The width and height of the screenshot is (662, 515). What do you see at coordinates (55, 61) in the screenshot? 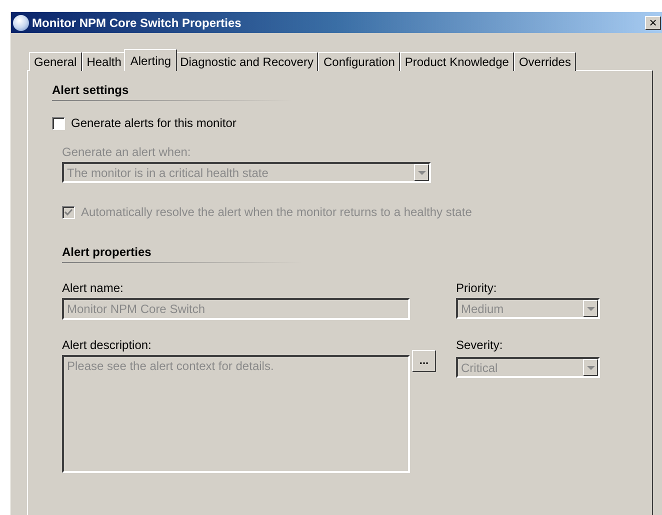
I see `tab: General` at bounding box center [55, 61].